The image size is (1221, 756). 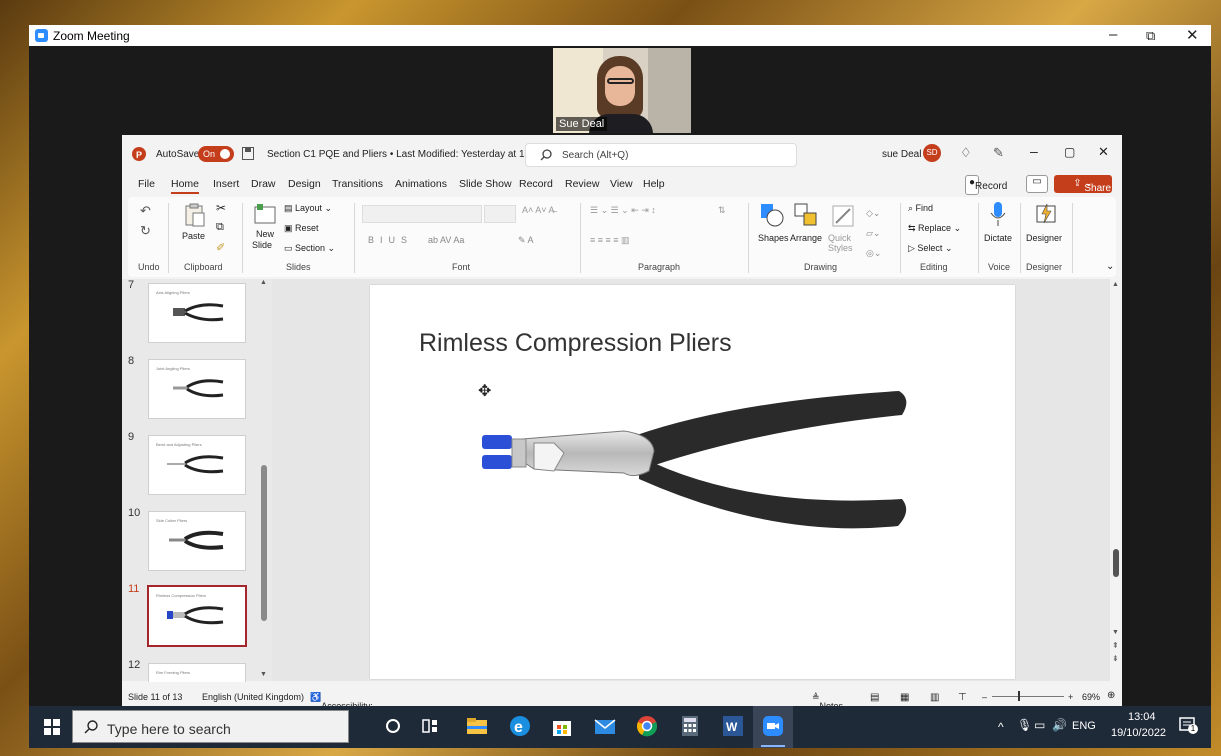 I want to click on tab-animations: Animations, so click(x=421, y=184).